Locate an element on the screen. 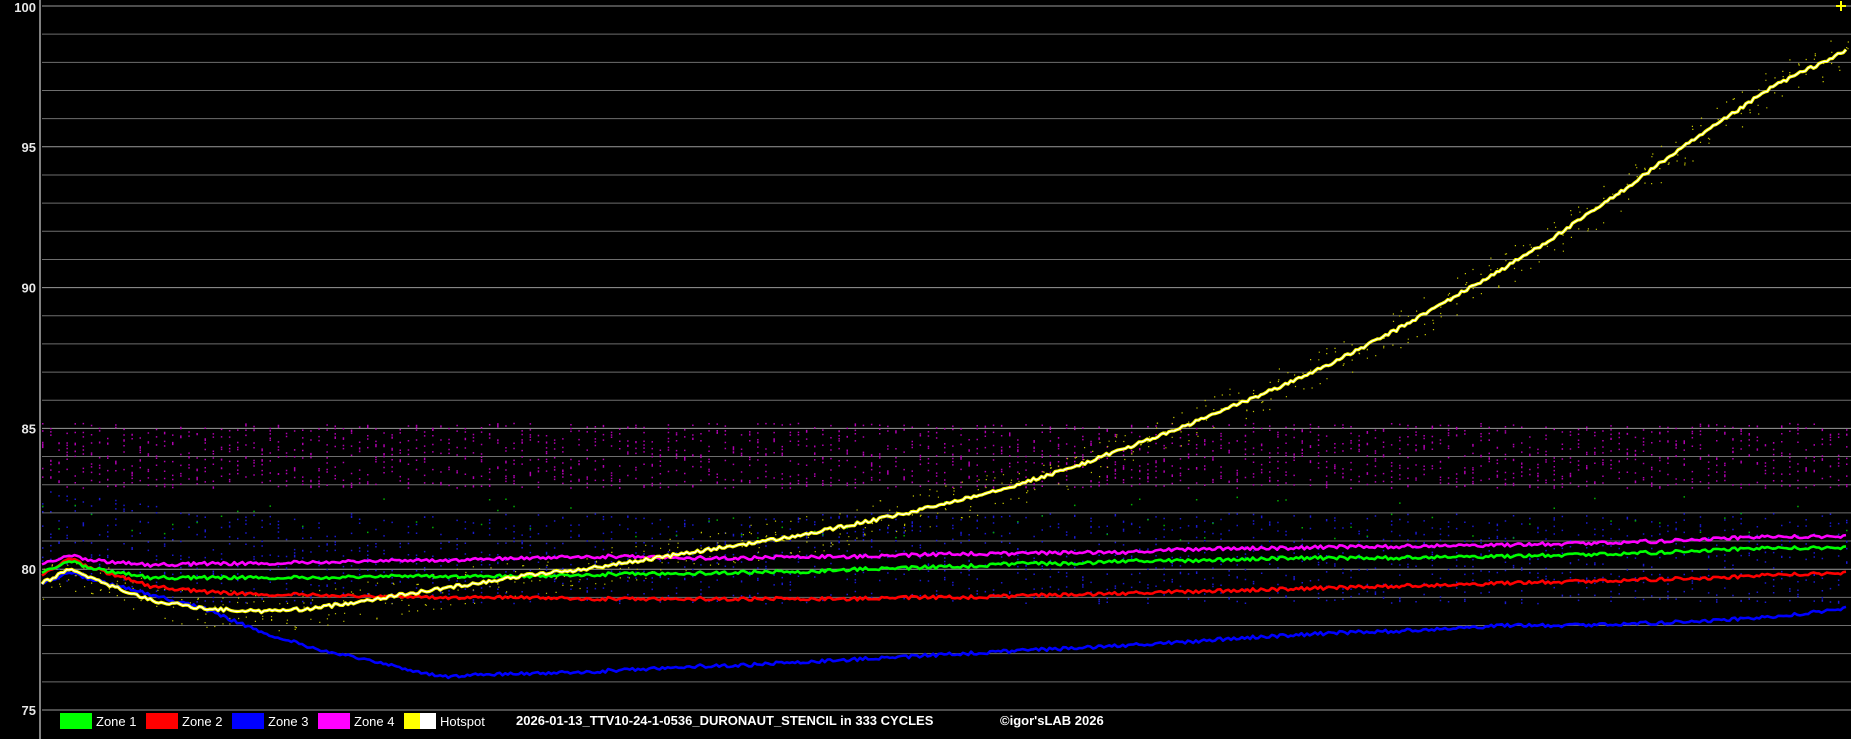  y-tick-label: 75 is located at coordinates (29, 710).